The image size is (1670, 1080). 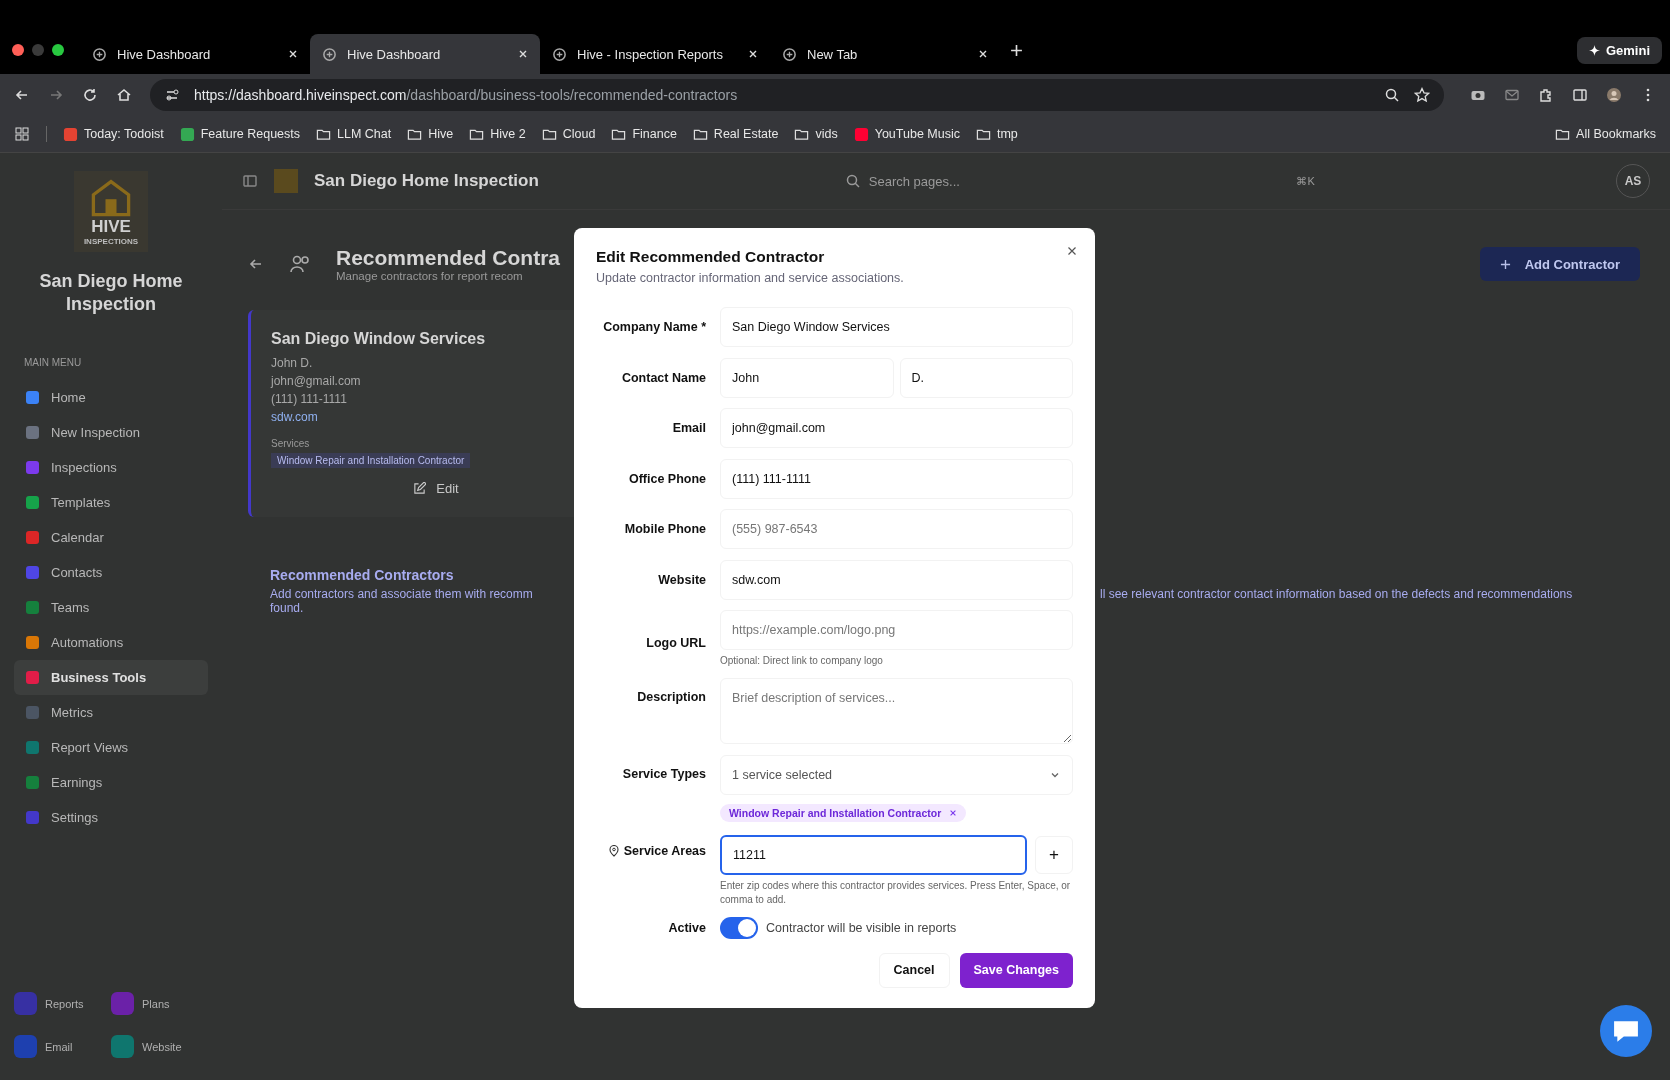 I want to click on site-favicon-icon, so click(x=861, y=134).